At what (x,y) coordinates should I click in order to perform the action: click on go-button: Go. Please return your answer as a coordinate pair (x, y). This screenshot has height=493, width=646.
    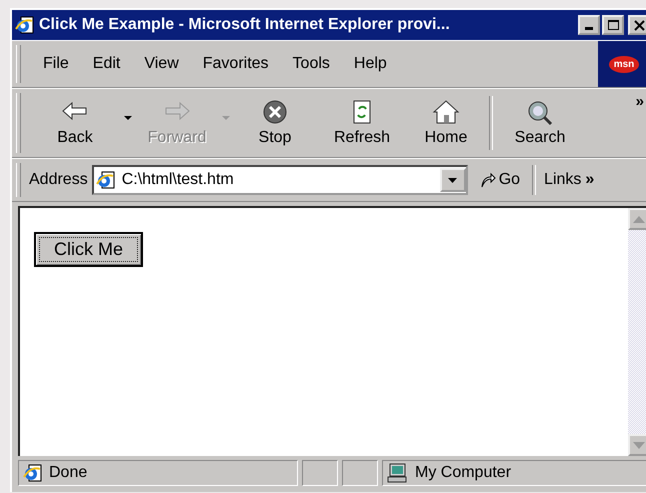
    Looking at the image, I should click on (500, 180).